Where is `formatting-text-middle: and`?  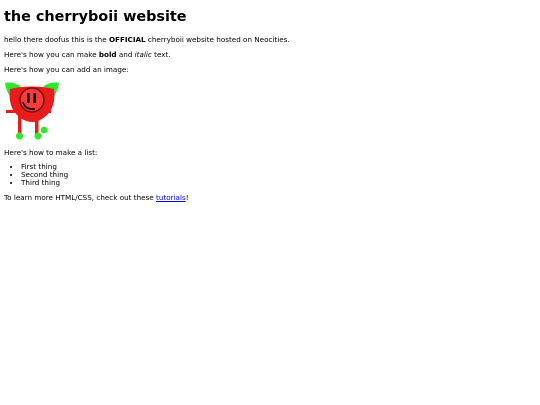
formatting-text-middle: and is located at coordinates (125, 54).